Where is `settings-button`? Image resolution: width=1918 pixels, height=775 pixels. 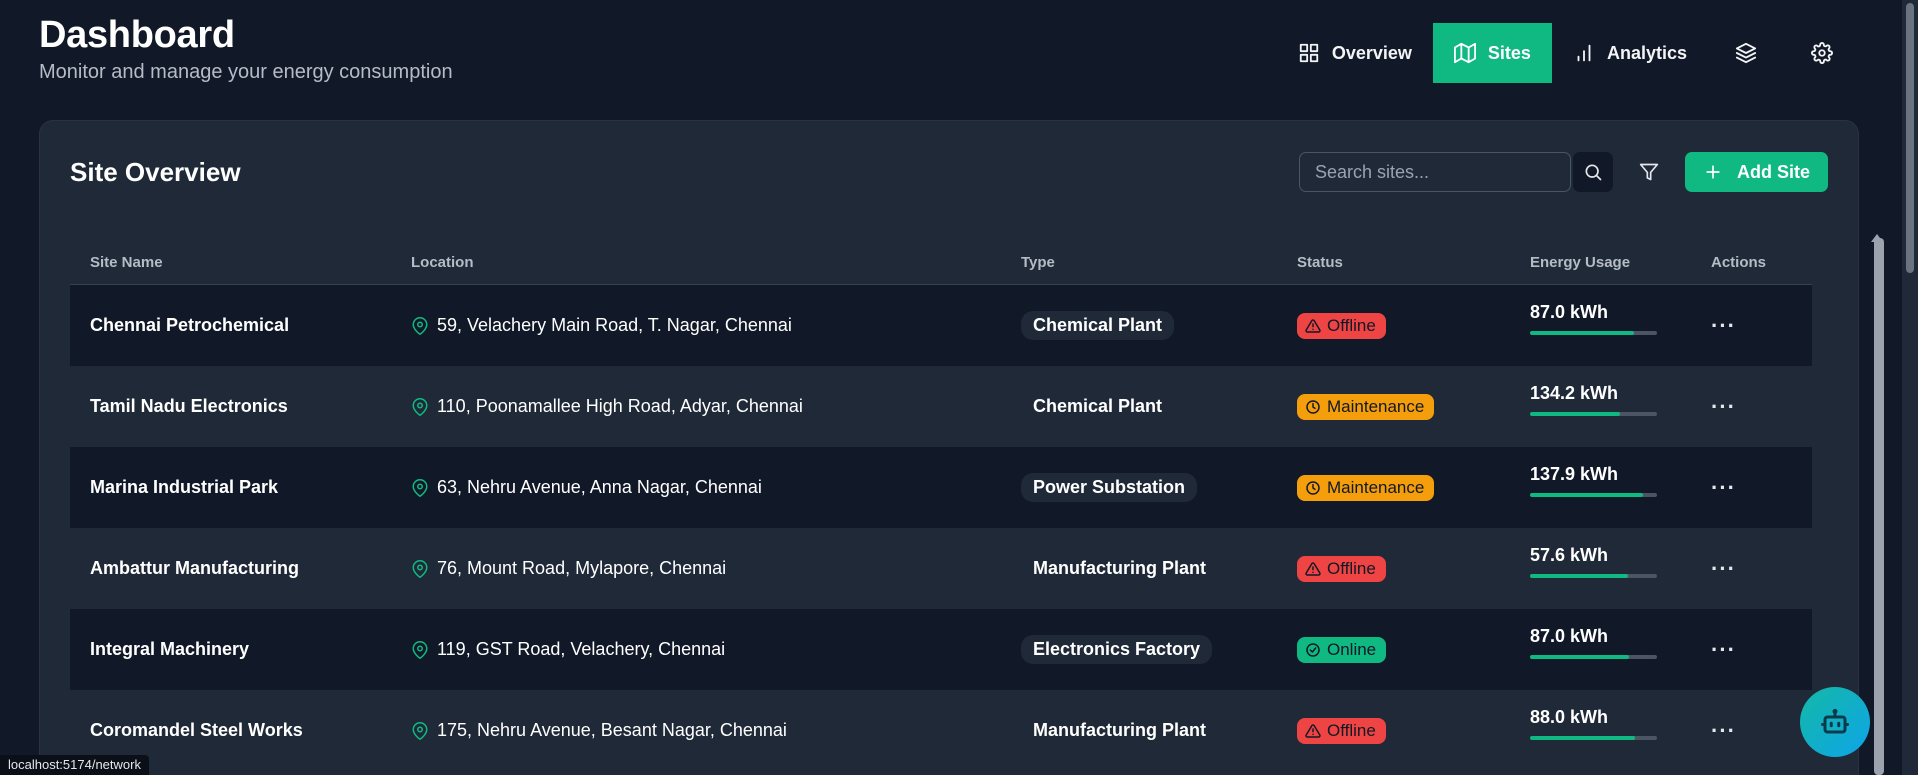
settings-button is located at coordinates (1822, 53).